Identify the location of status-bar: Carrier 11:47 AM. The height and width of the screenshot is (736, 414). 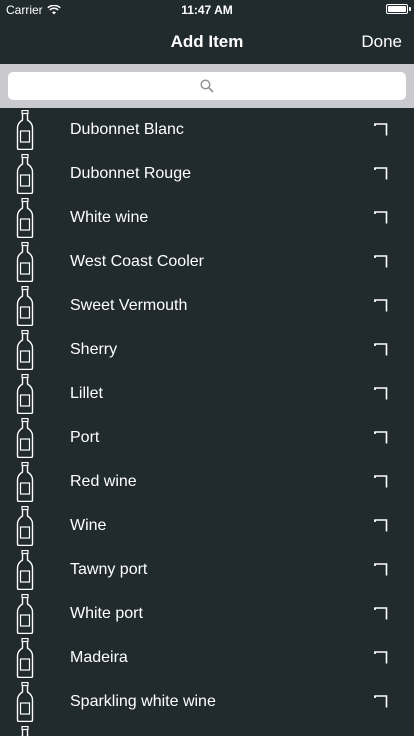
(207, 10).